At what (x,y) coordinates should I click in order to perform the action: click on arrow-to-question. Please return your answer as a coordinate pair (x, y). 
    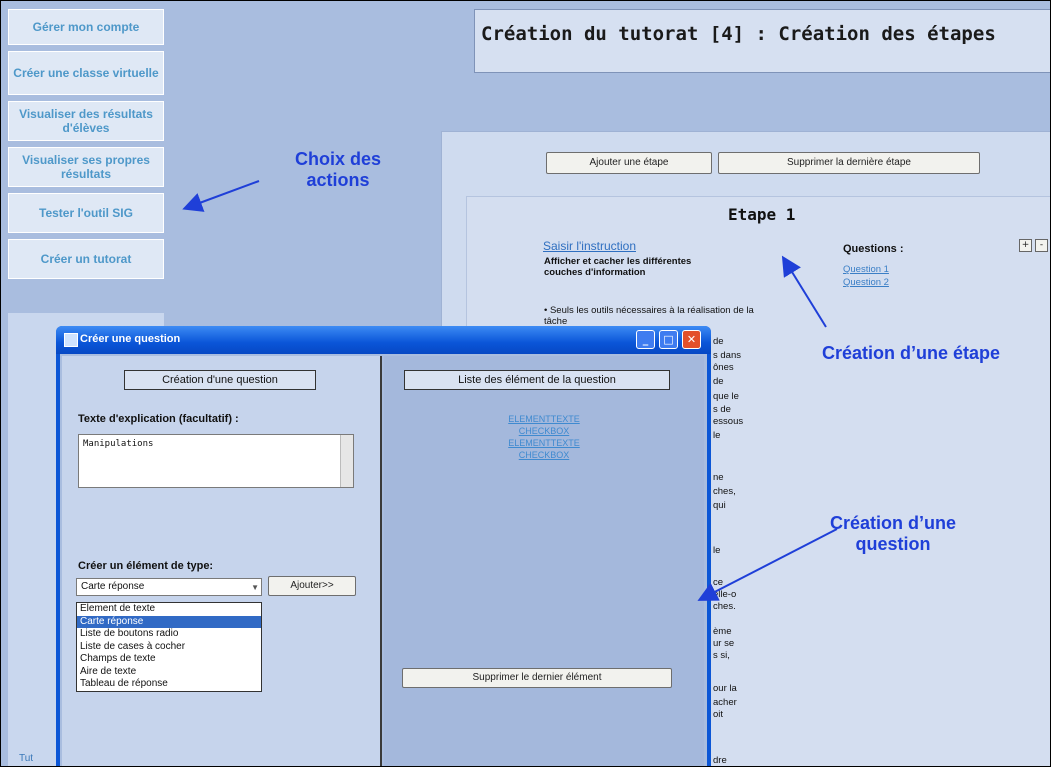
    Looking at the image, I should click on (767, 564).